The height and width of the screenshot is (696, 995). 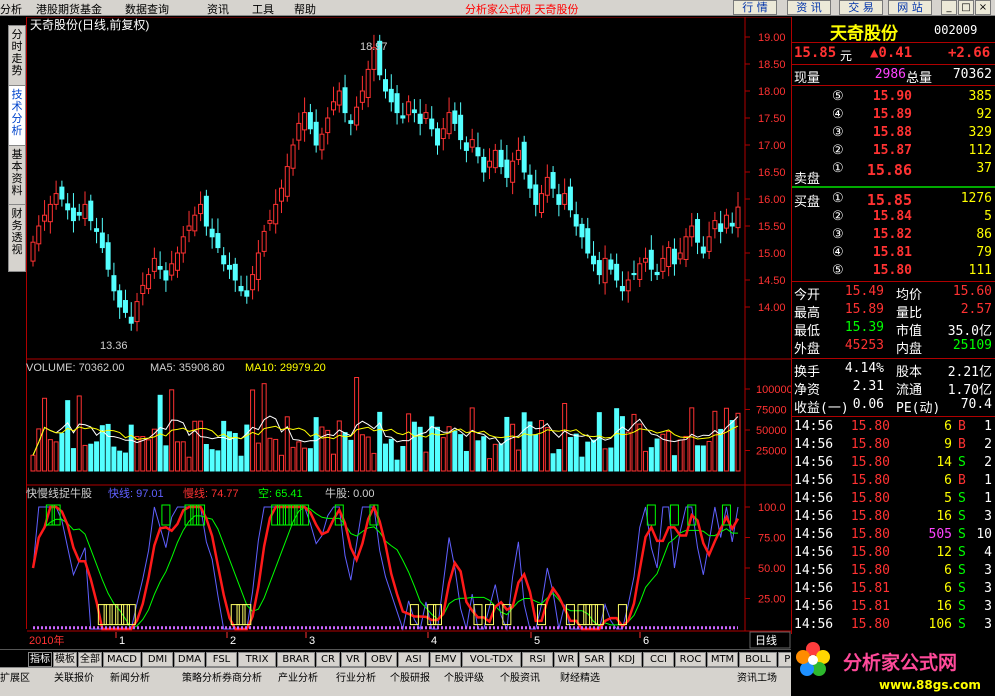 I want to click on toolbar-btn-roc: ROC, so click(x=690, y=659).